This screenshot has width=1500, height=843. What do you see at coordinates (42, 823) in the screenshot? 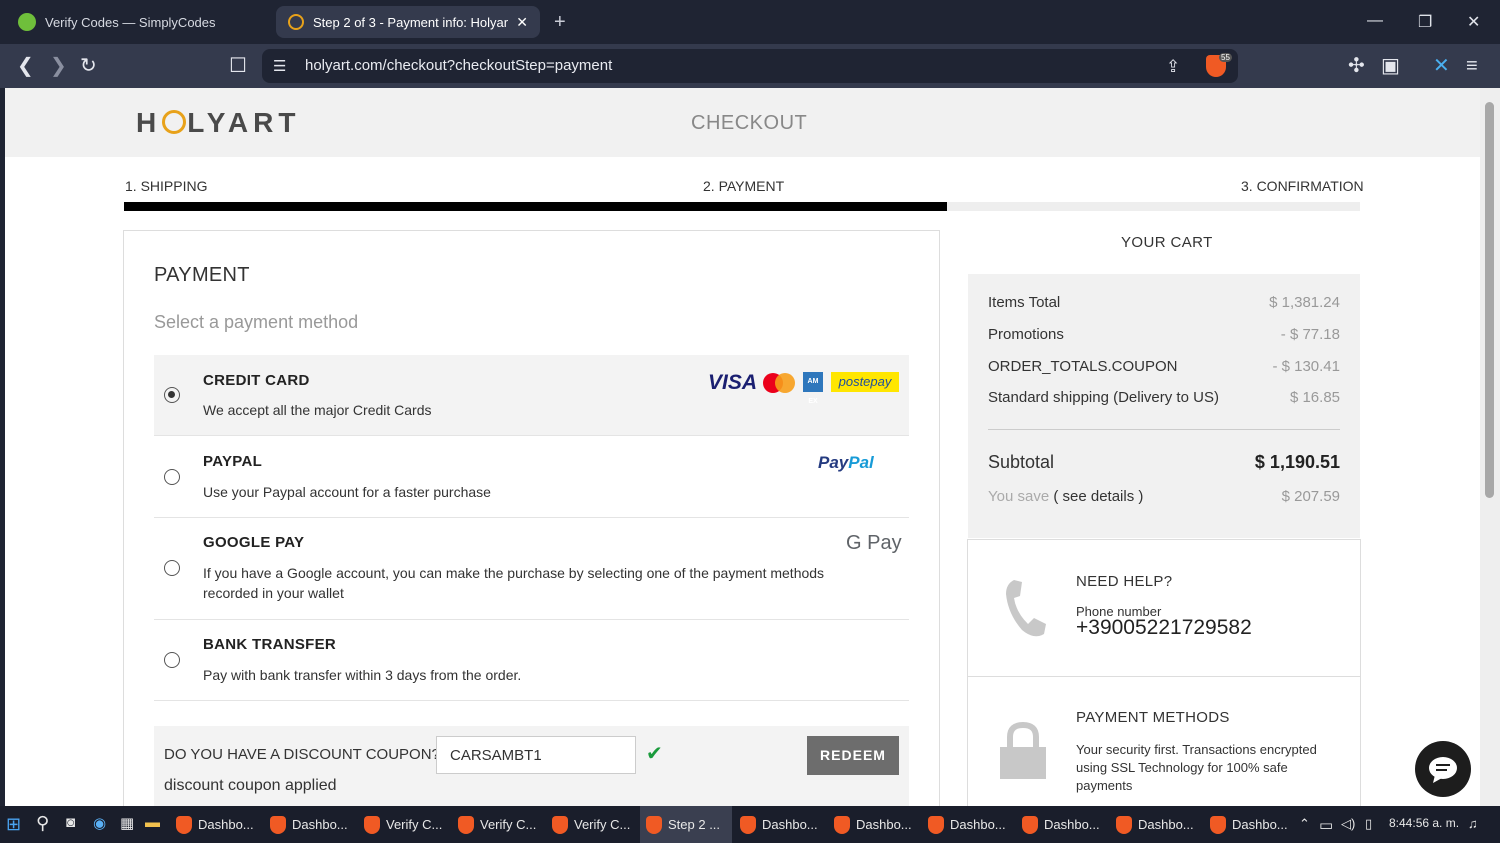
I see `search-icon: ⚲` at bounding box center [42, 823].